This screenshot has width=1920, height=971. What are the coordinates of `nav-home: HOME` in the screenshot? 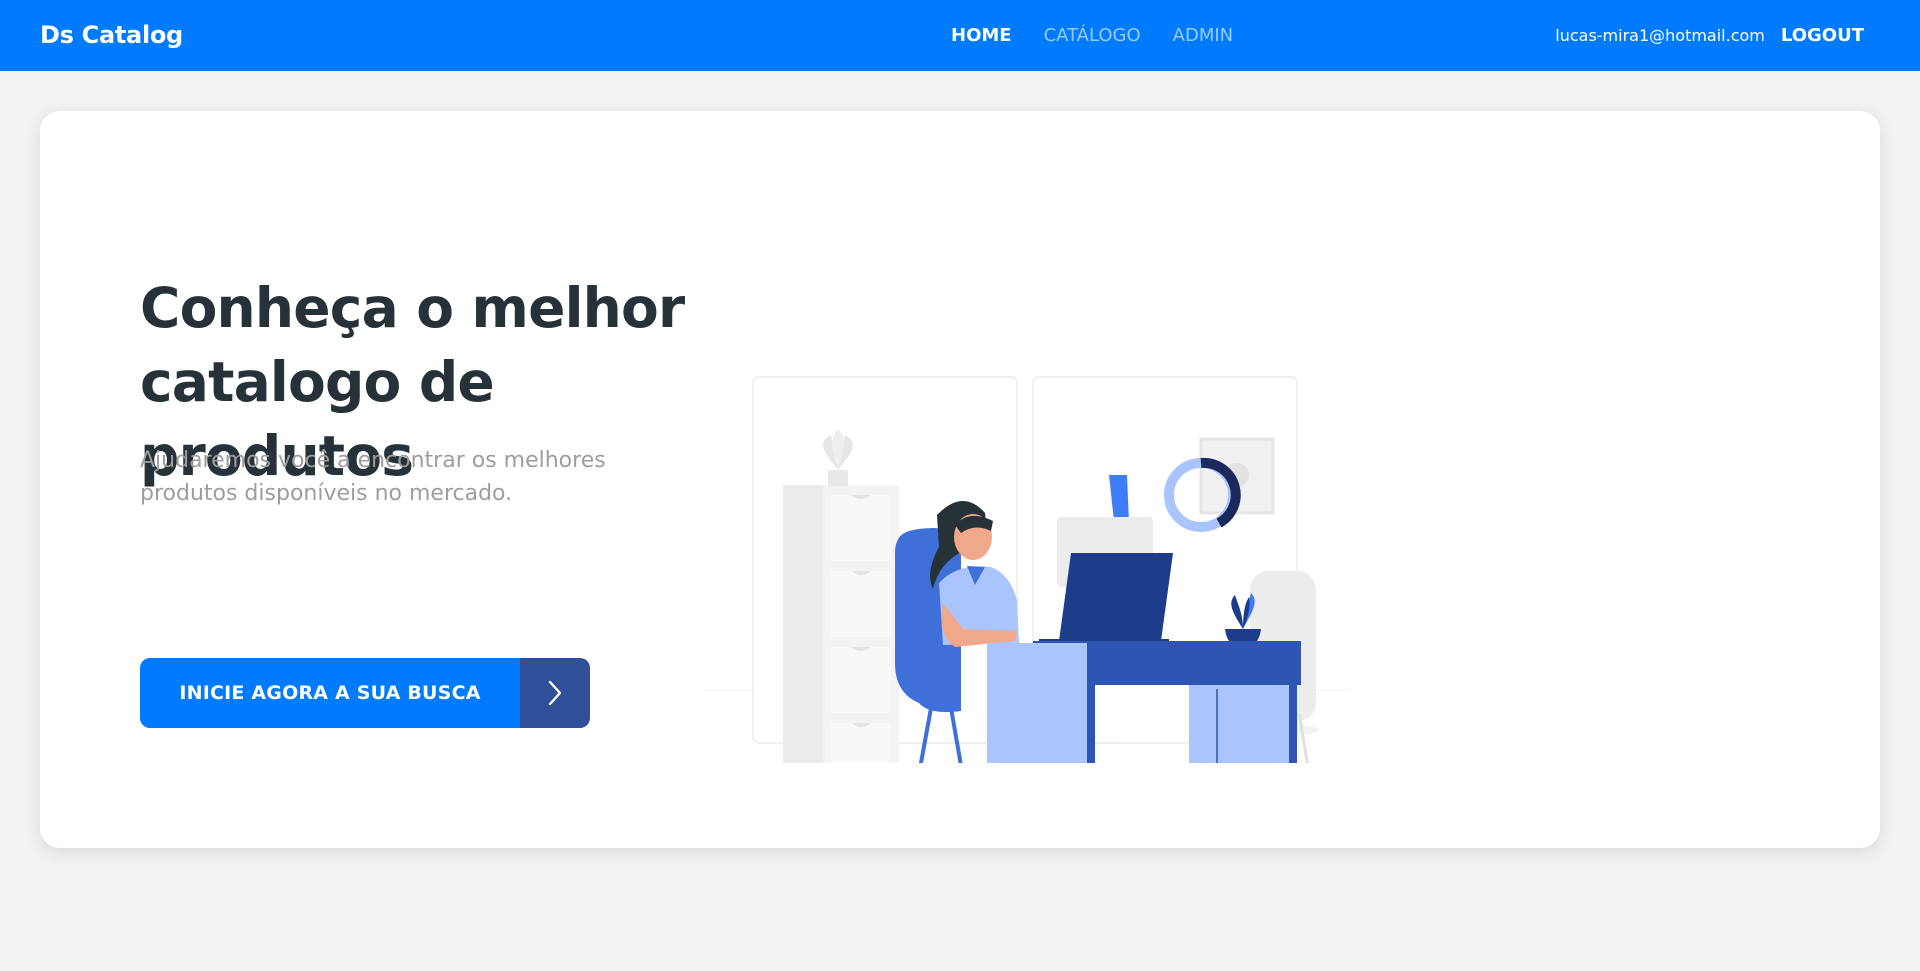 It's located at (981, 35).